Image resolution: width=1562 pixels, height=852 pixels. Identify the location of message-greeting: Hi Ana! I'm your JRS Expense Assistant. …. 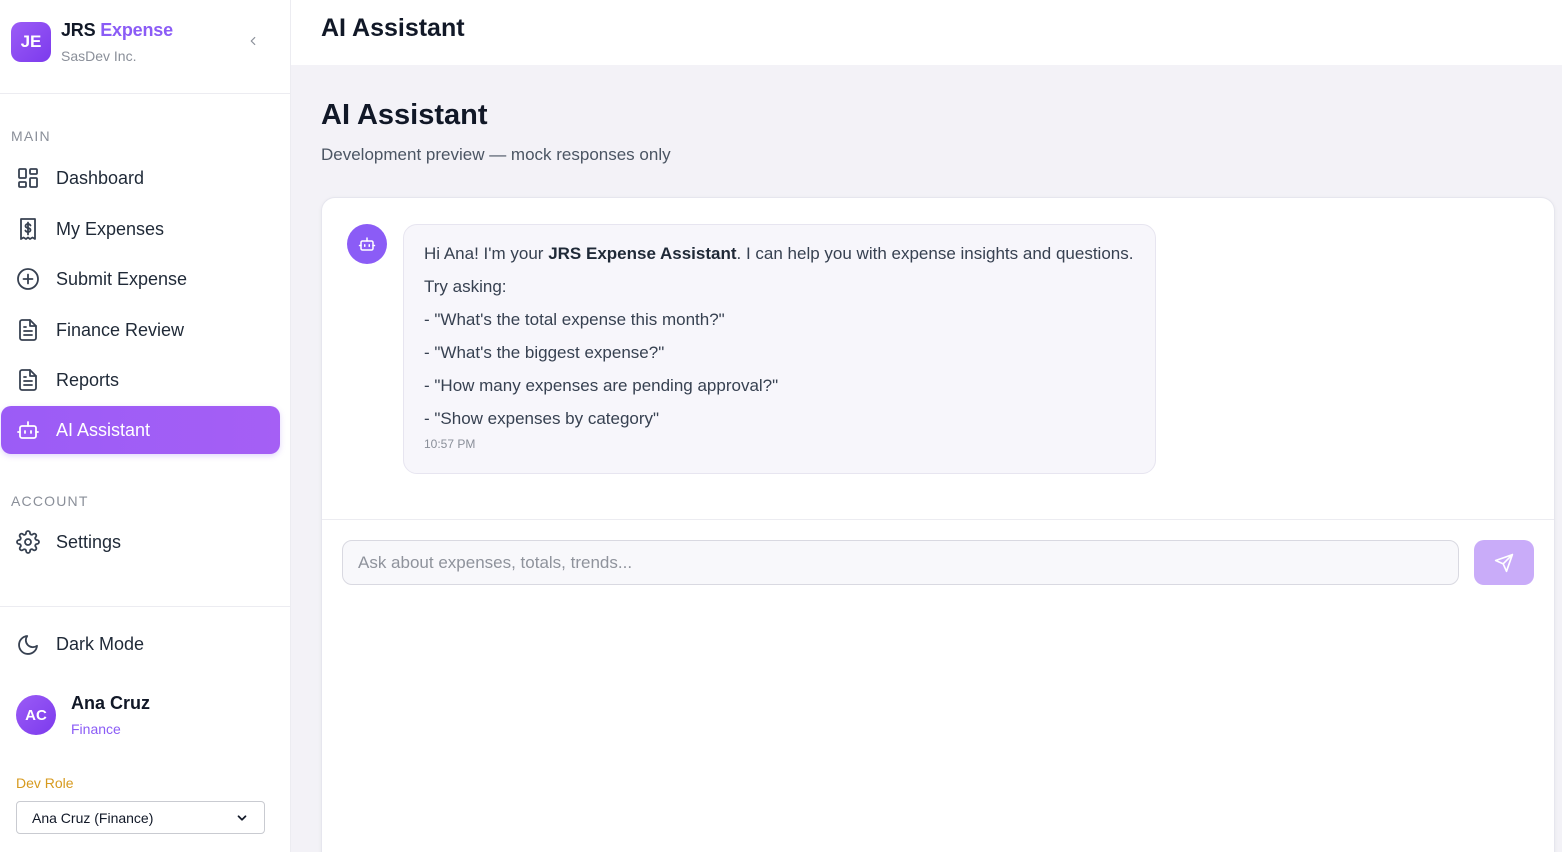
(779, 259).